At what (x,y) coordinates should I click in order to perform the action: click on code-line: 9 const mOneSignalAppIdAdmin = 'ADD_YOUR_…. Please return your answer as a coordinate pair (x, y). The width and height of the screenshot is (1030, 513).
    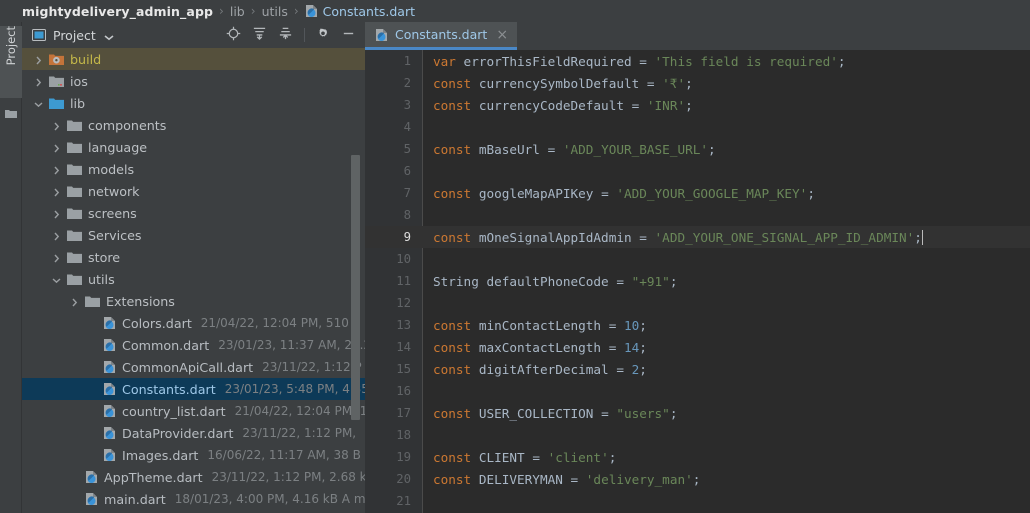
    Looking at the image, I should click on (697, 237).